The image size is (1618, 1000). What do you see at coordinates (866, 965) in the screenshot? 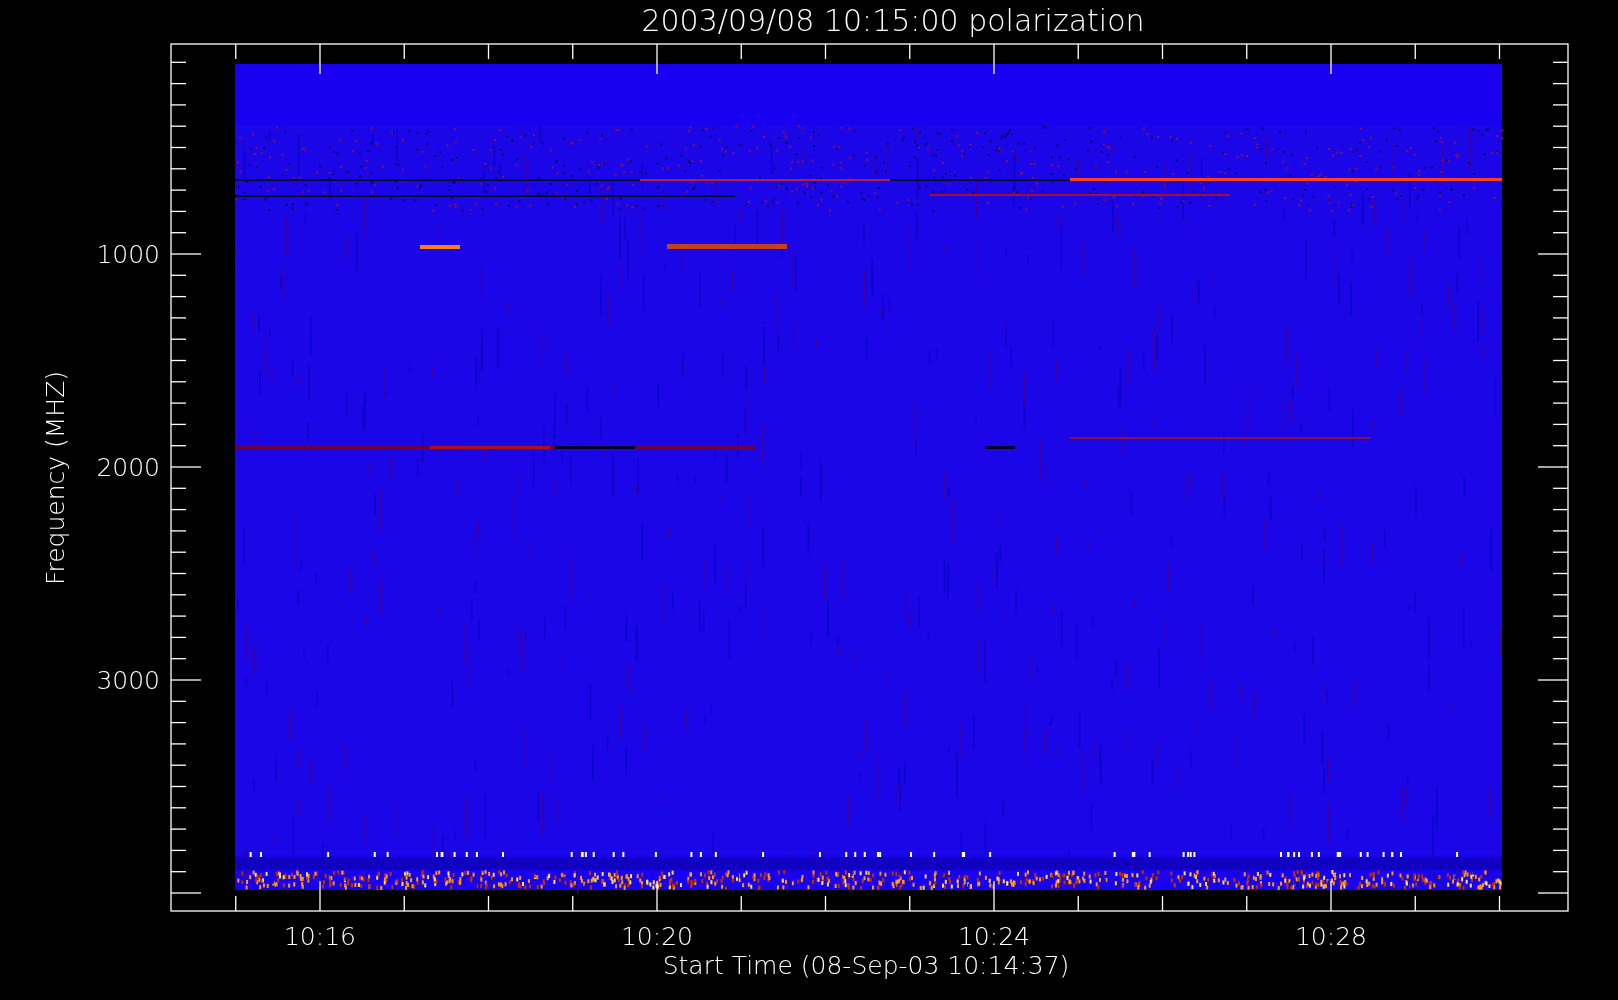
I see `x-axis-title: Start Time (08-Sep-03 10:14:37)` at bounding box center [866, 965].